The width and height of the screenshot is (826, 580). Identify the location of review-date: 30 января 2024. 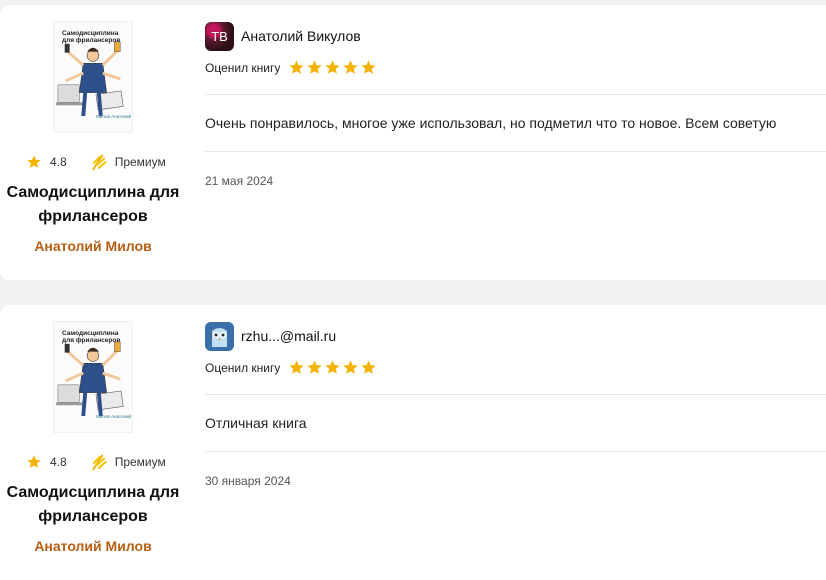
(248, 481).